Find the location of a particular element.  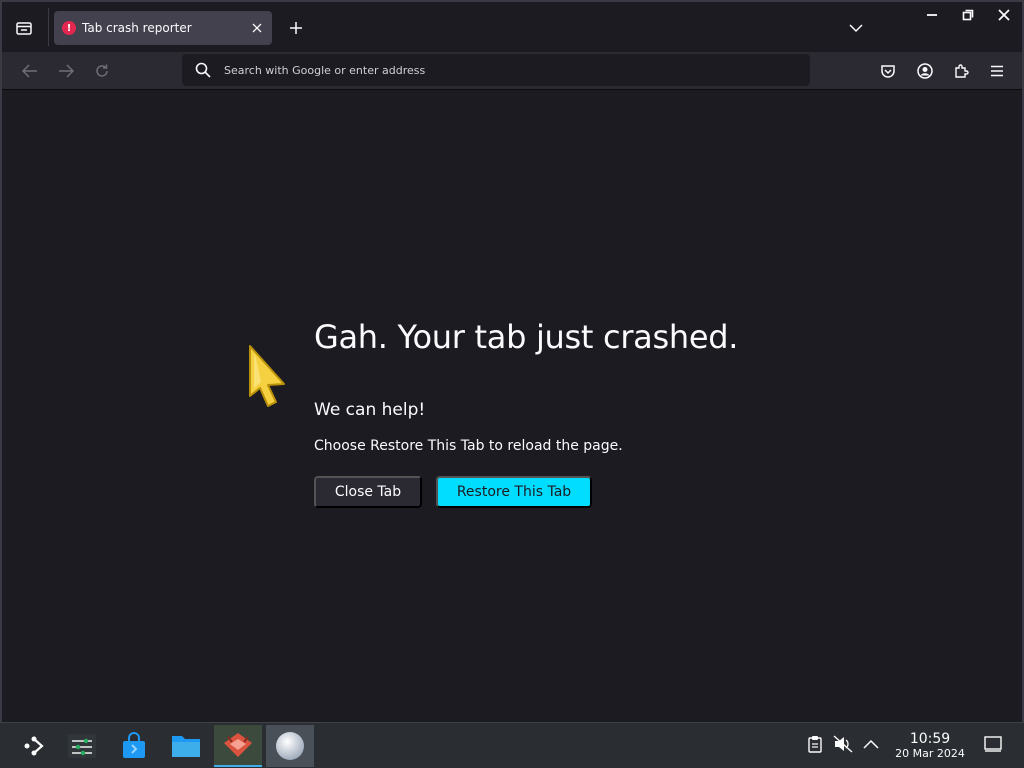

clipboard-icon is located at coordinates (815, 744).